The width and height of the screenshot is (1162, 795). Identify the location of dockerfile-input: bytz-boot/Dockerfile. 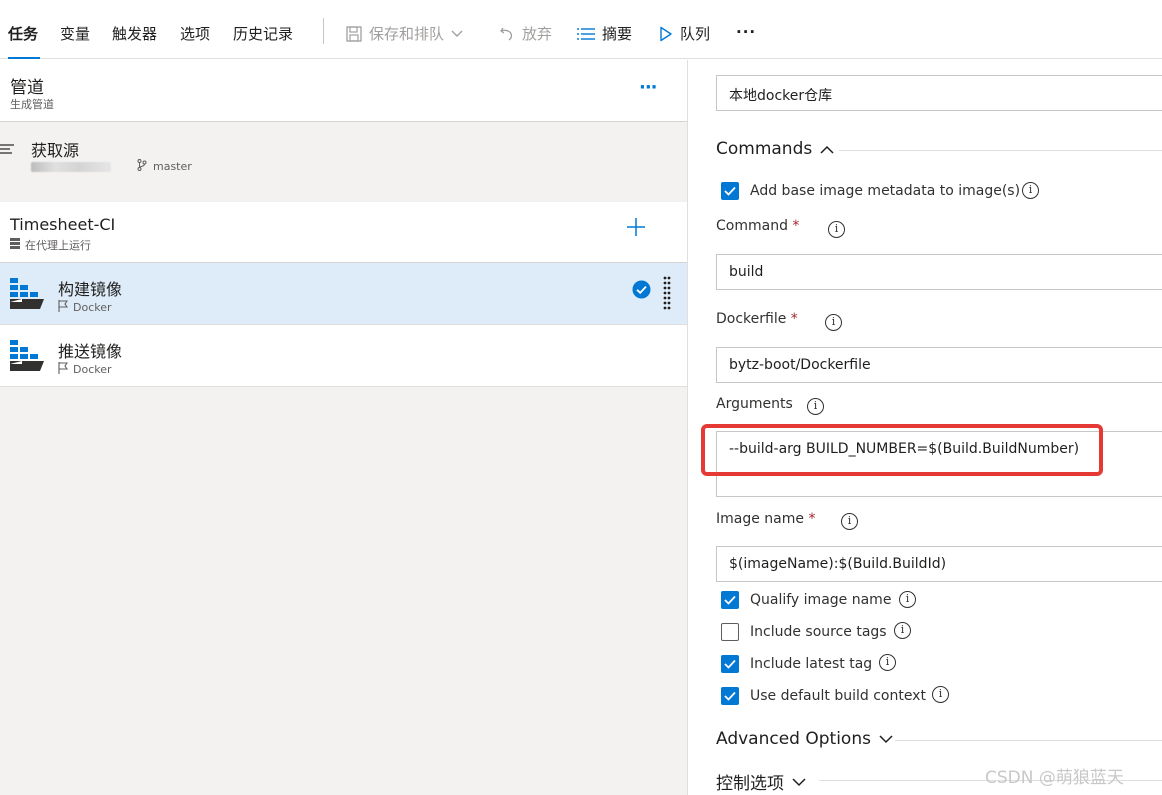
(939, 365).